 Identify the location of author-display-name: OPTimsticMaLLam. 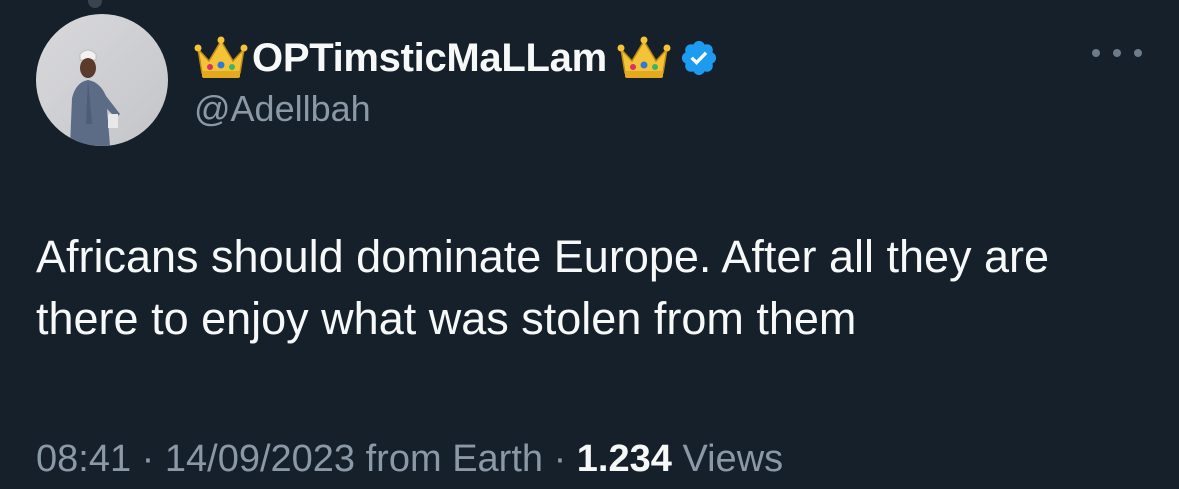
(429, 58).